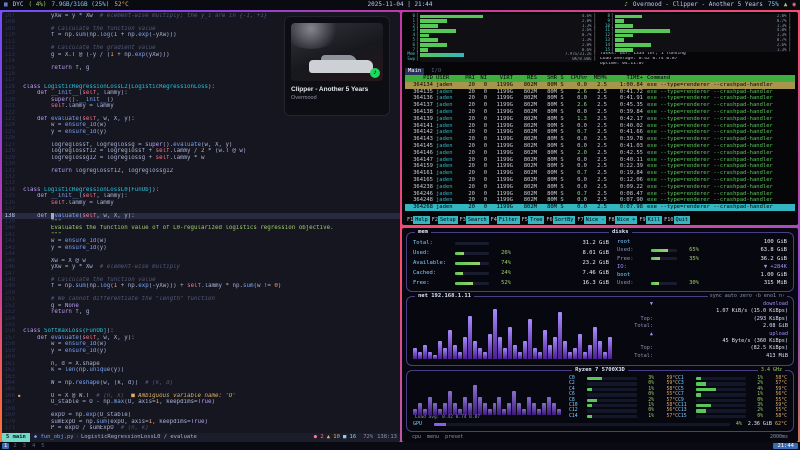 The width and height of the screenshot is (800, 450). What do you see at coordinates (600, 71) in the screenshot?
I see `htop-tabs: Main I/O` at bounding box center [600, 71].